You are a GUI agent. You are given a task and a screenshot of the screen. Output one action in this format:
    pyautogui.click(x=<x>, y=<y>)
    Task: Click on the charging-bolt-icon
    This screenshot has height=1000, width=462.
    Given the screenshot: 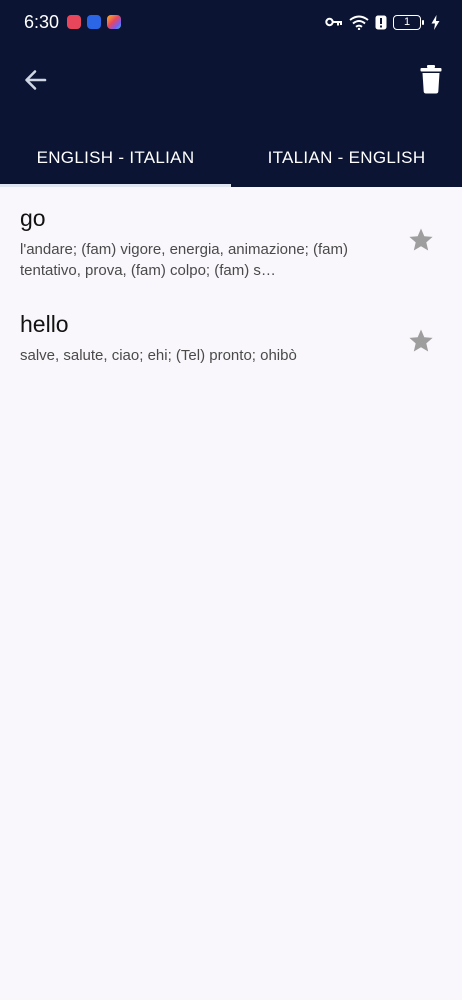 What is the action you would take?
    pyautogui.click(x=435, y=22)
    